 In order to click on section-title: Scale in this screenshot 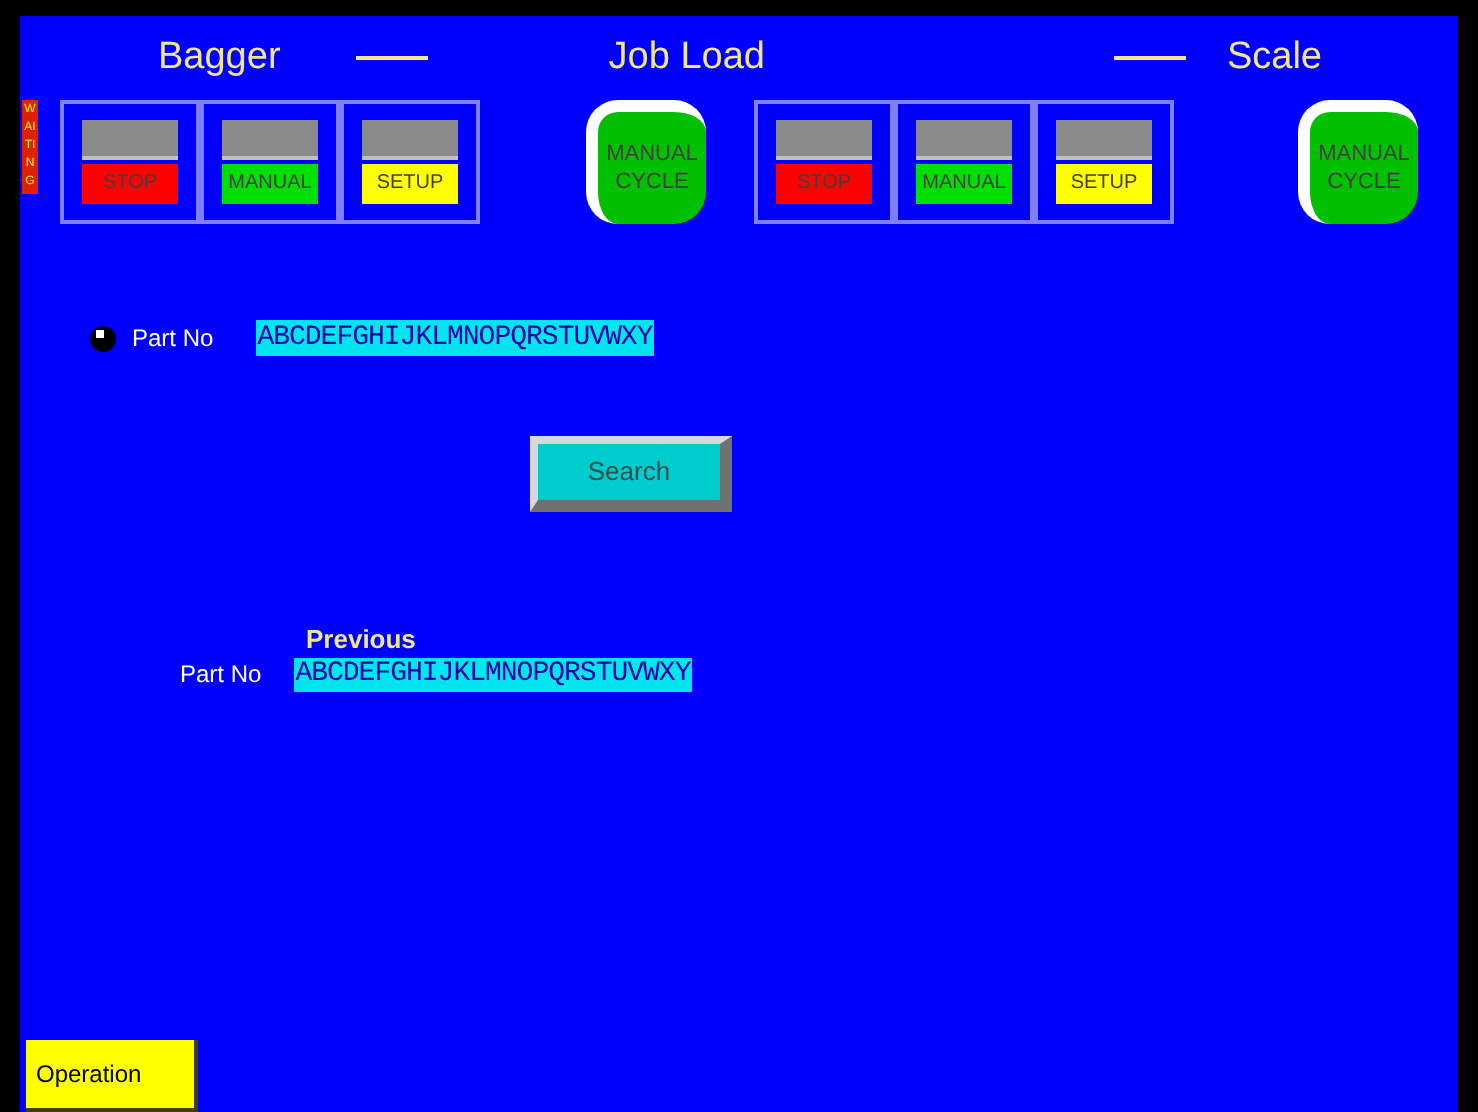, I will do `click(1274, 57)`.